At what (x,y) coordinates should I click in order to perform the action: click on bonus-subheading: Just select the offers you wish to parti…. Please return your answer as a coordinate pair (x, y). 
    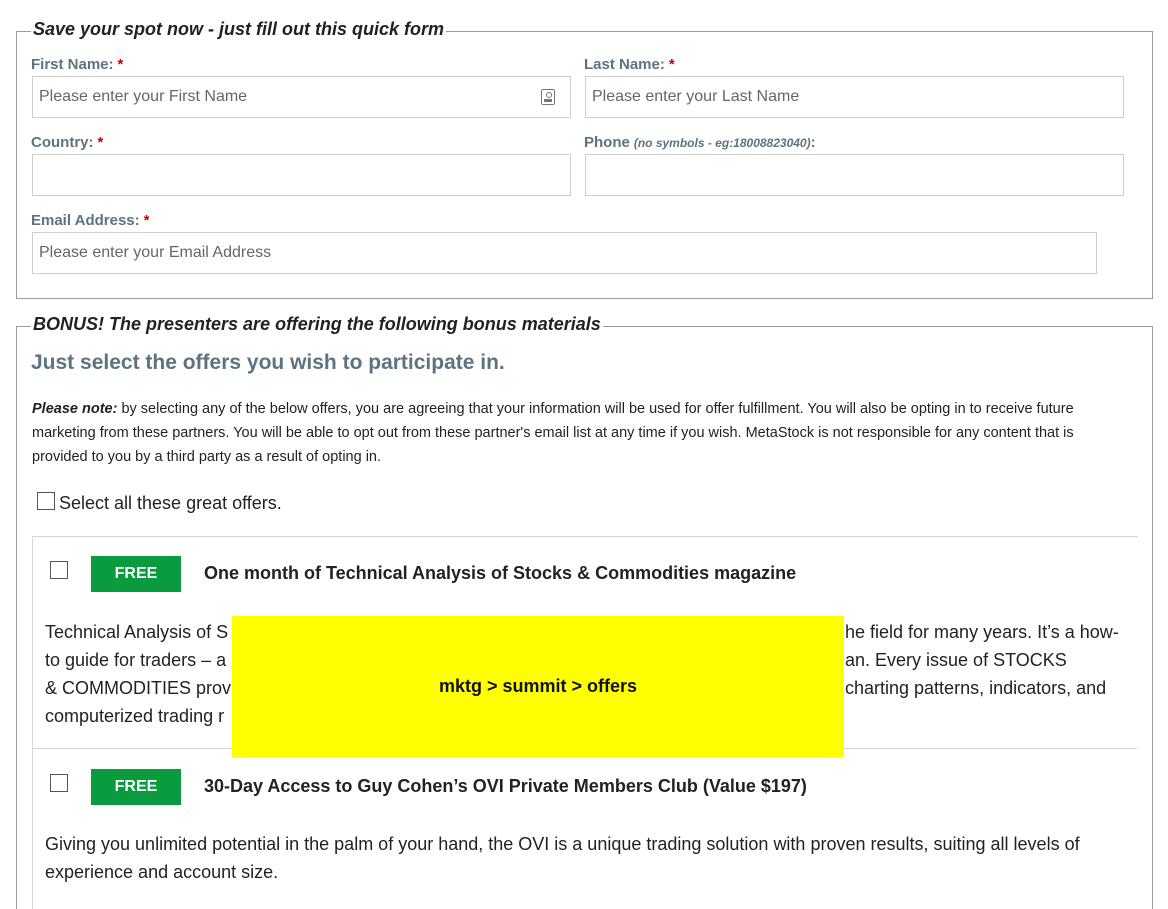
    Looking at the image, I should click on (268, 362).